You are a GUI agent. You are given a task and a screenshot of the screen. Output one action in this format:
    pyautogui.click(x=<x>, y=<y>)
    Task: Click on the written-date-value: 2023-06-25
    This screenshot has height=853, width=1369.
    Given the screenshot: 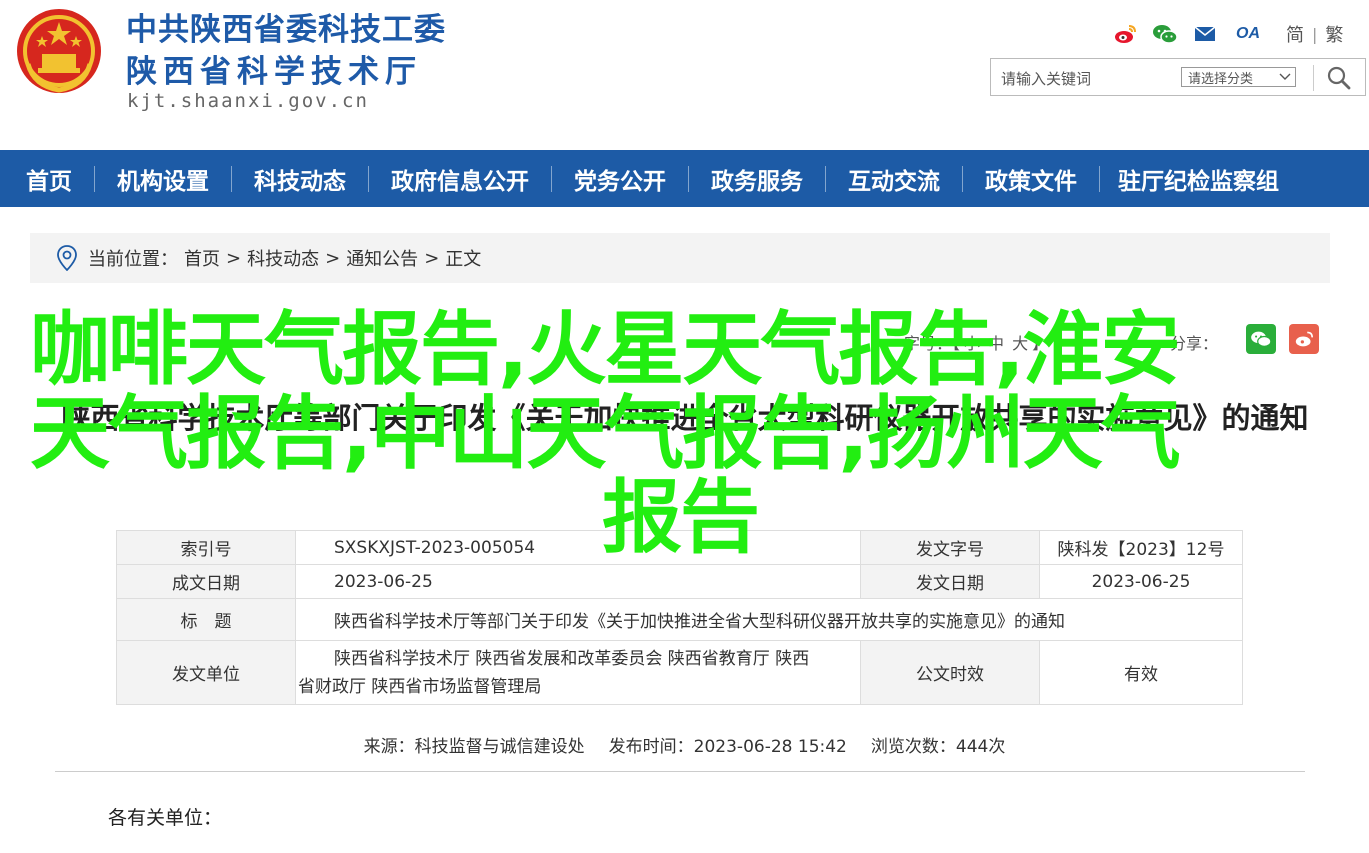 What is the action you would take?
    pyautogui.click(x=578, y=581)
    